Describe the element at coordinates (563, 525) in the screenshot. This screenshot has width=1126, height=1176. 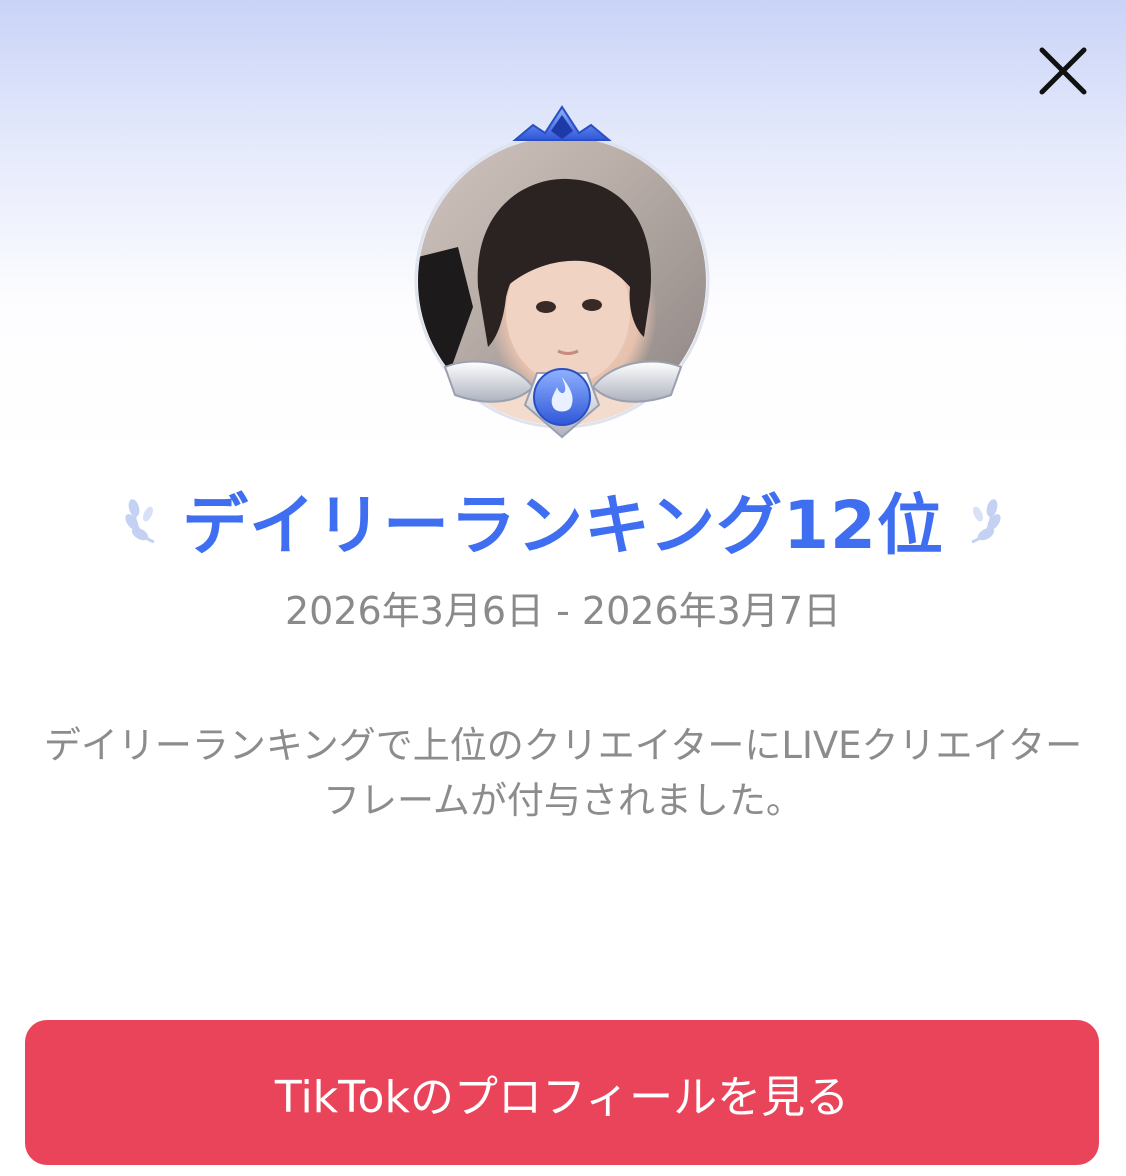
I see `ranking-title: デイリーランキング12位` at that location.